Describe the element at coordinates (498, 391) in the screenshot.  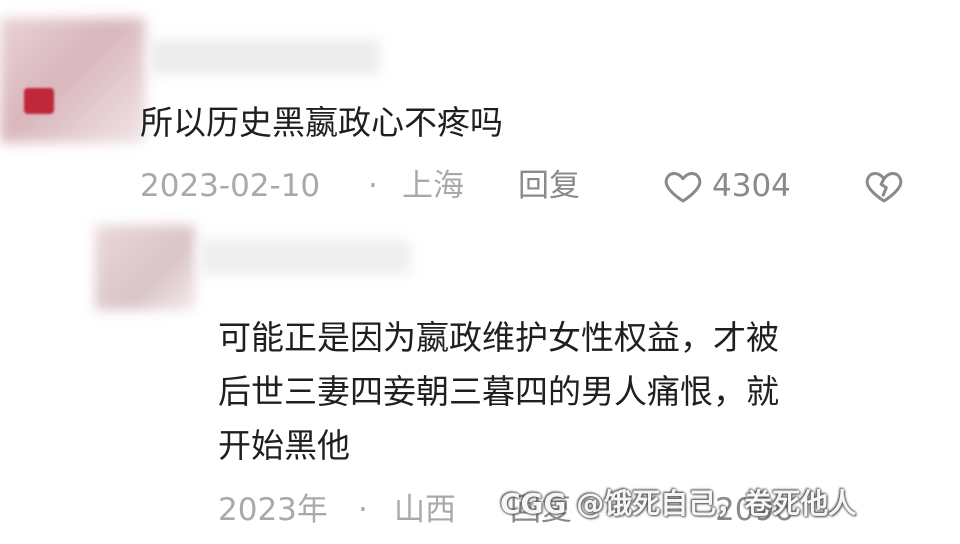
I see `comment-line: 后世三妻四妾朝三暮四的男人痛恨，就` at that location.